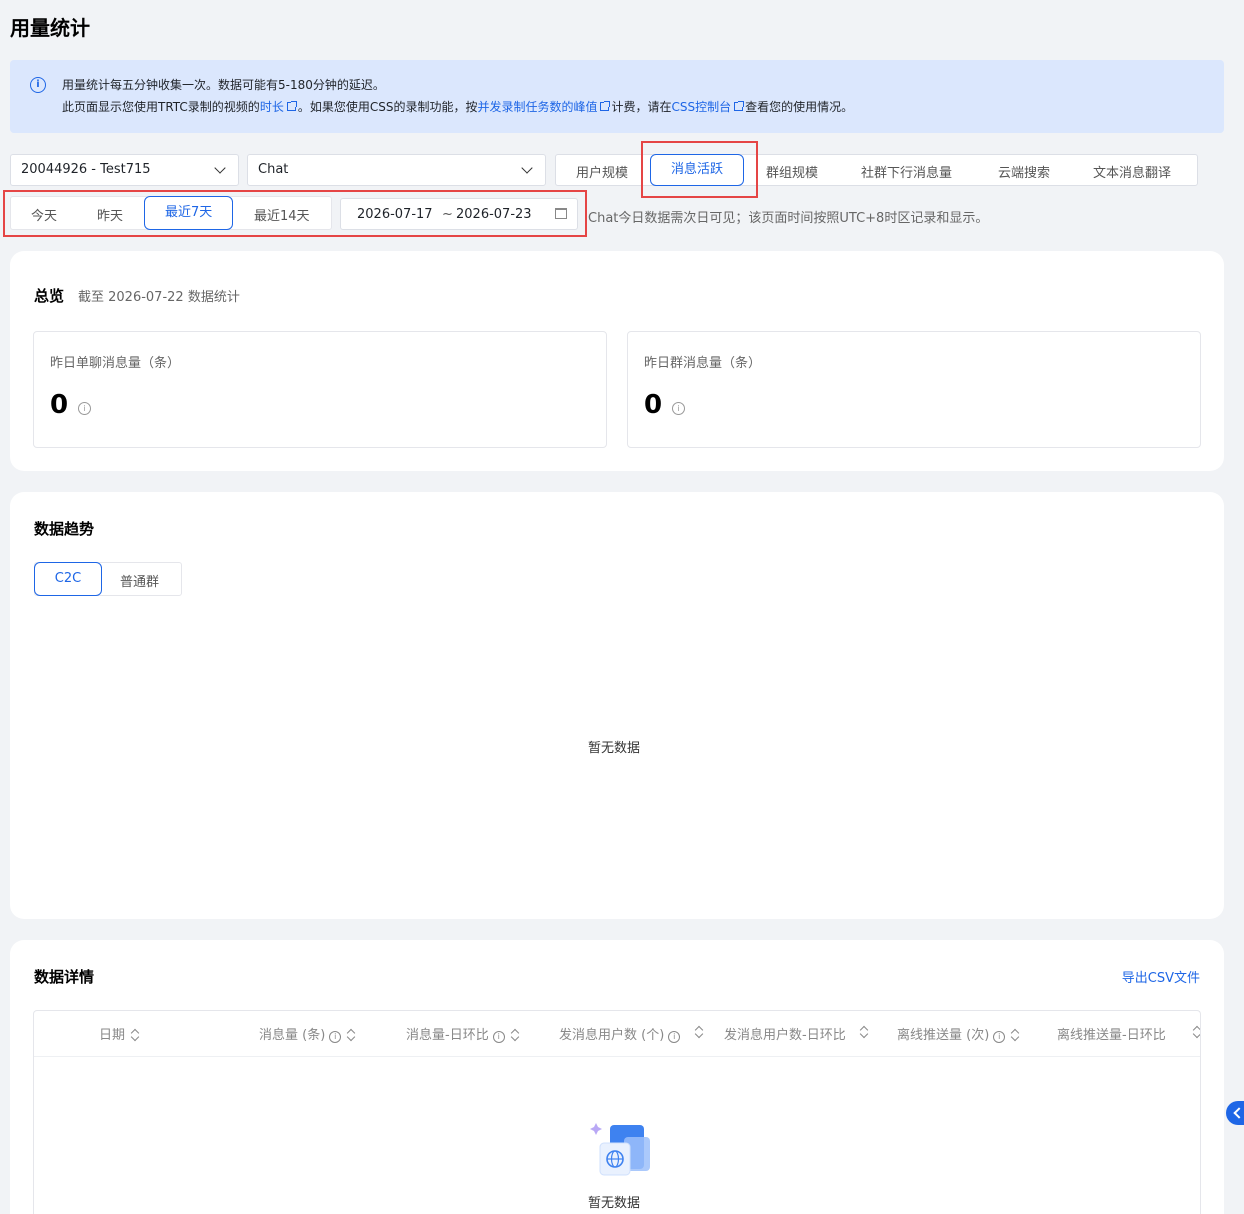  Describe the element at coordinates (914, 389) in the screenshot. I see `stat-card-group: 昨日群消息量（条） 0 i` at that location.